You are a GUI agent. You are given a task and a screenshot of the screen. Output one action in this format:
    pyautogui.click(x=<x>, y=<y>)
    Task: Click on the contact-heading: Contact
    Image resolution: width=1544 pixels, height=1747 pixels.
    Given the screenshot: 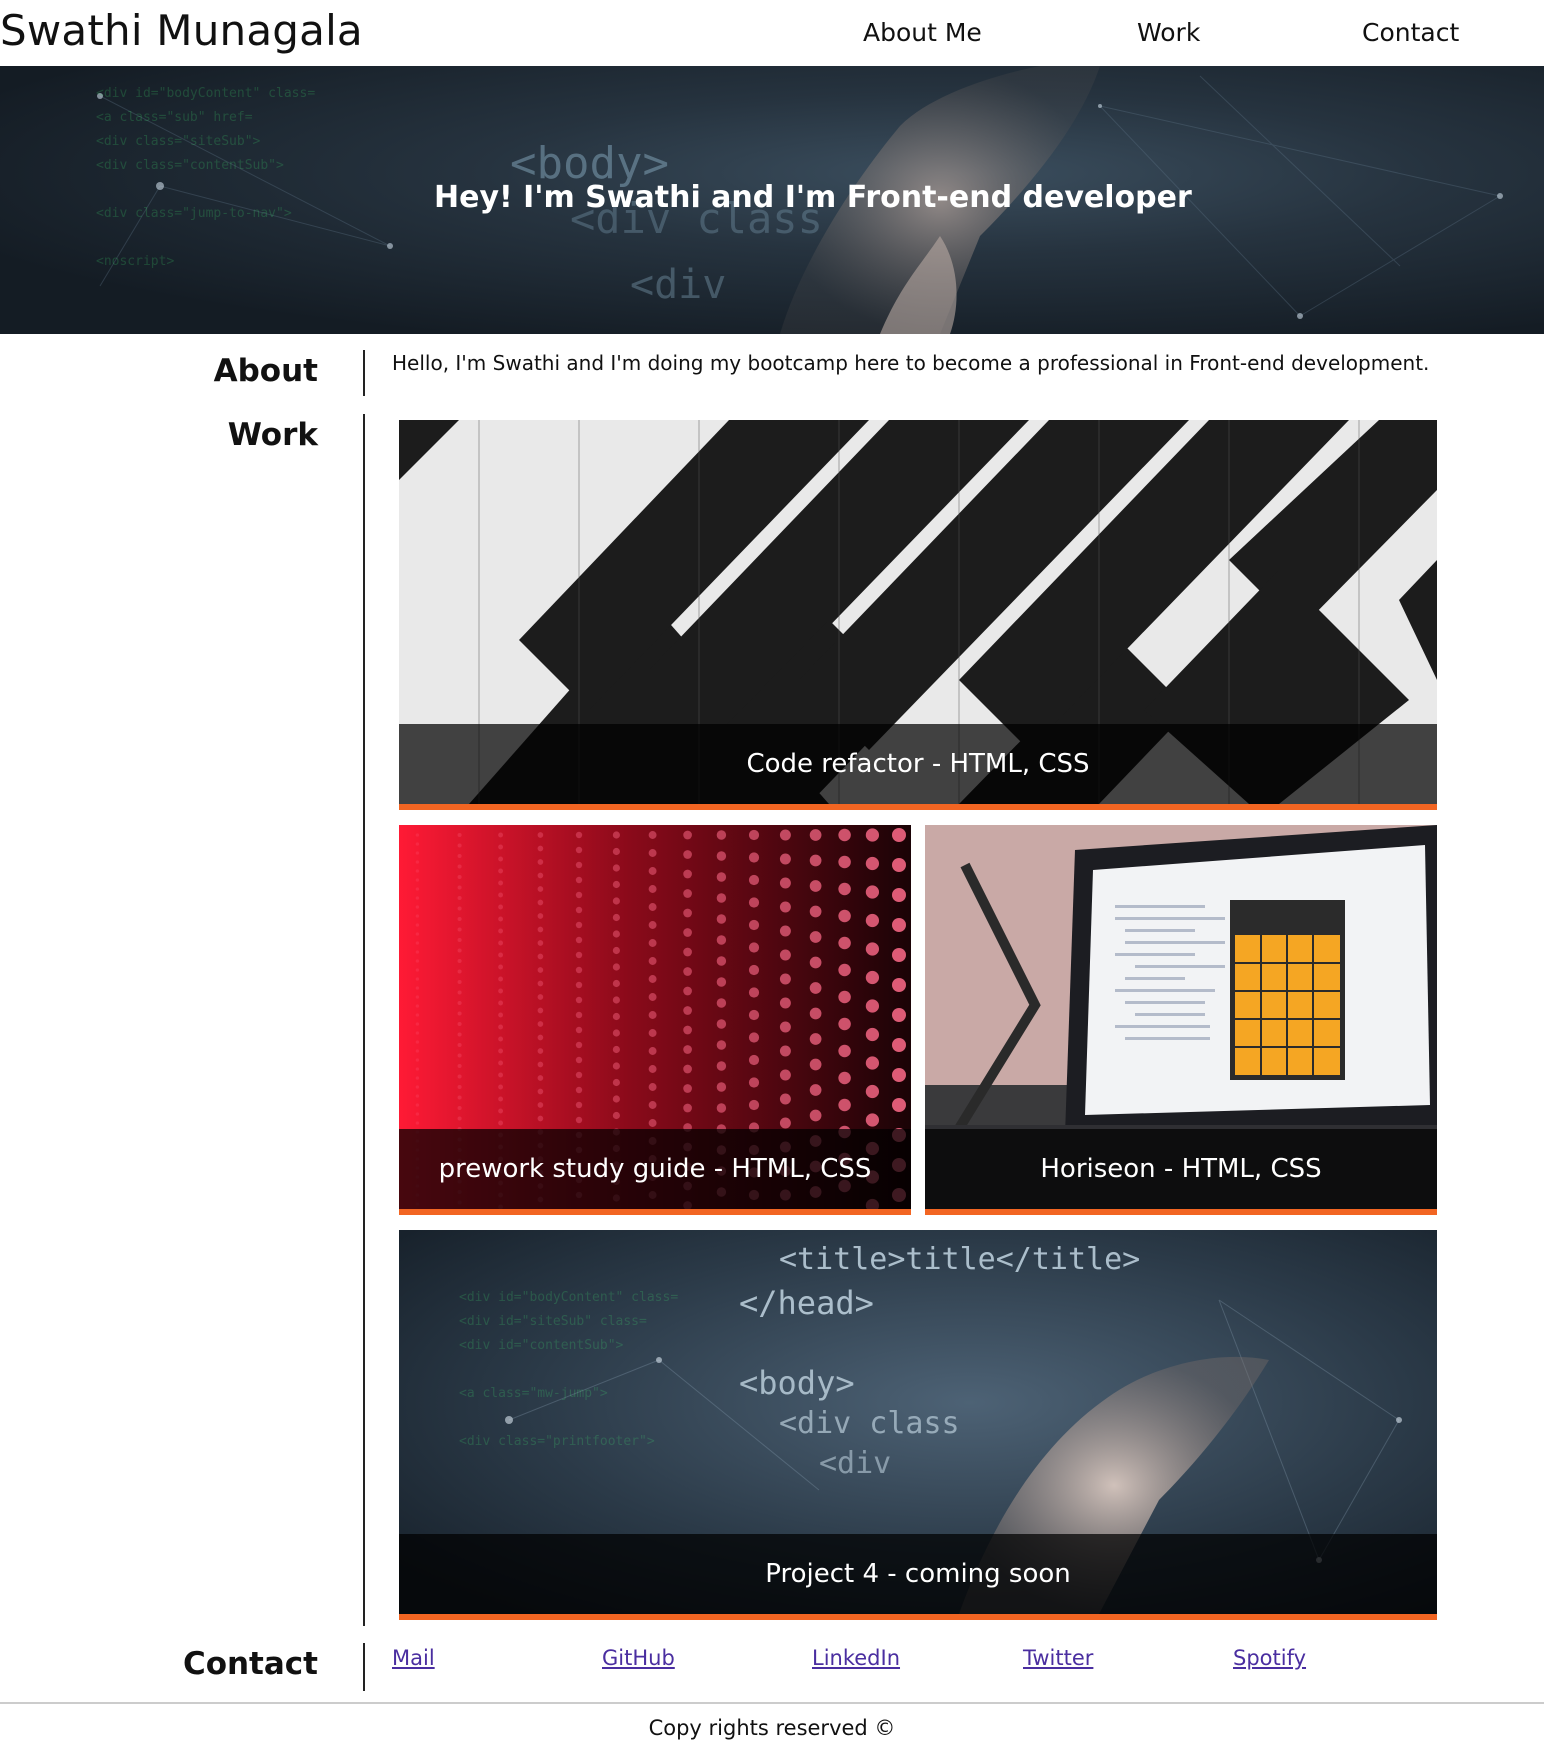 What is the action you would take?
    pyautogui.click(x=250, y=1664)
    